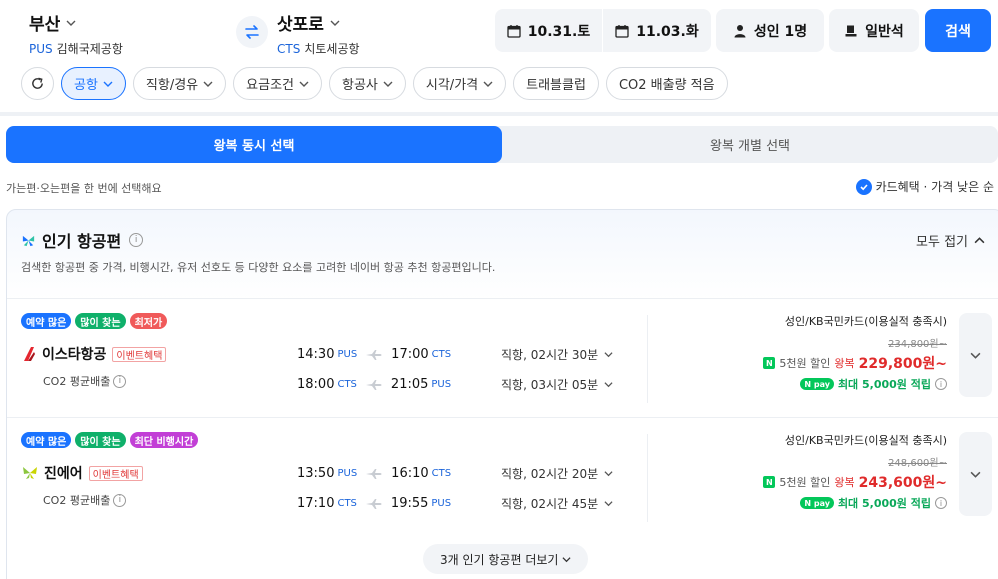  What do you see at coordinates (452, 85) in the screenshot?
I see `filter-label: 시각/가격` at bounding box center [452, 85].